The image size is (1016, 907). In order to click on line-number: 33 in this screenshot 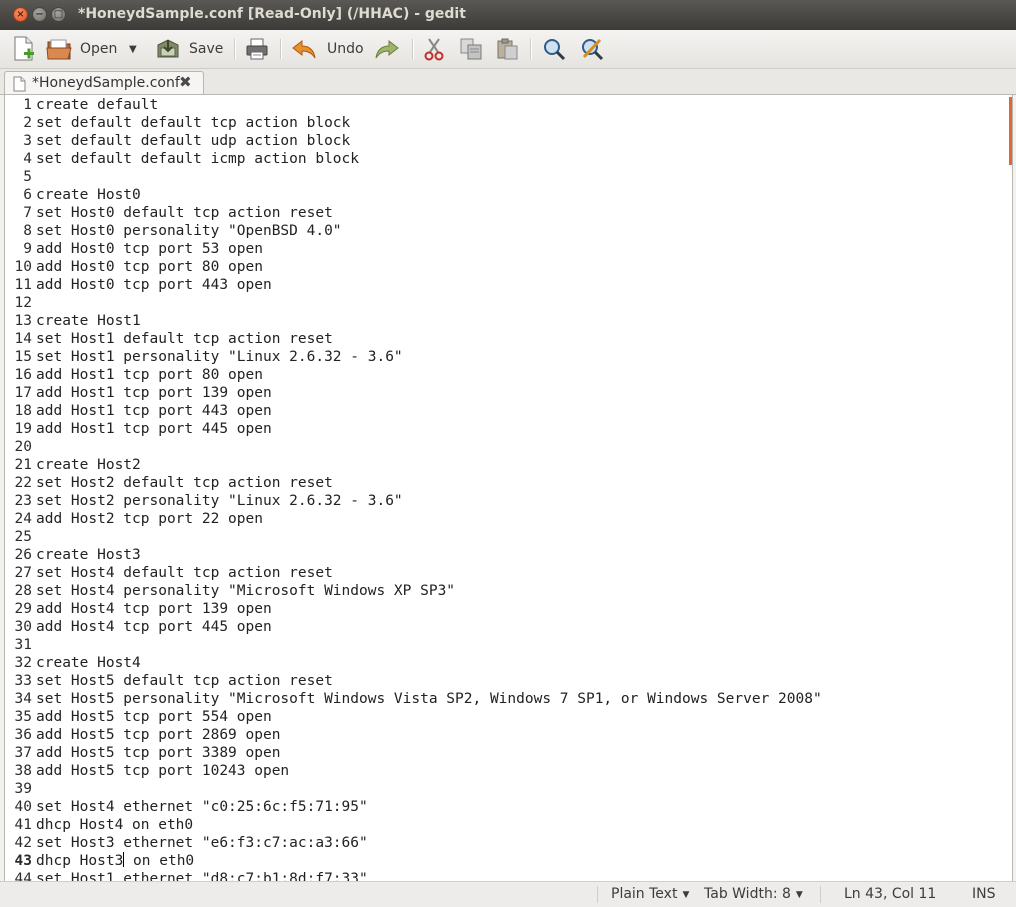, I will do `click(23, 681)`.